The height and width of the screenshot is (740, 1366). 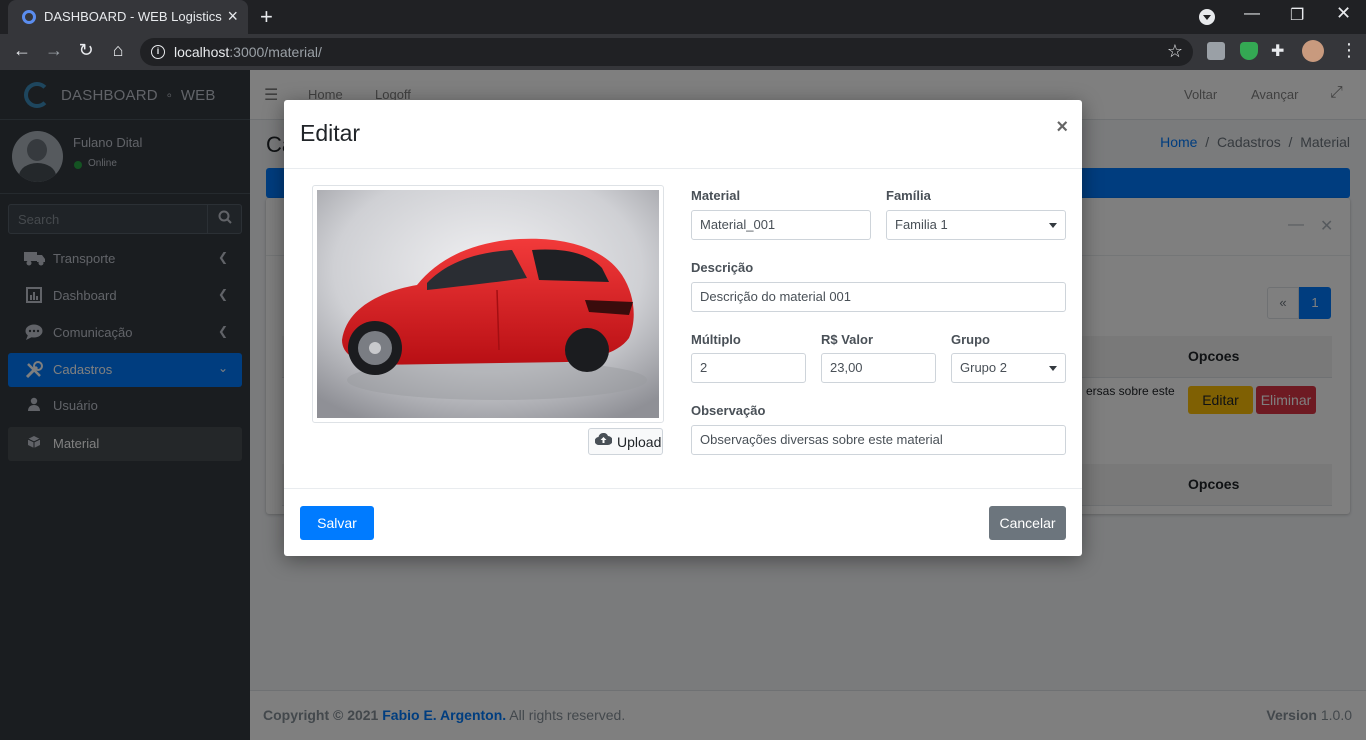 What do you see at coordinates (86, 50) in the screenshot?
I see `reload-icon: ↻` at bounding box center [86, 50].